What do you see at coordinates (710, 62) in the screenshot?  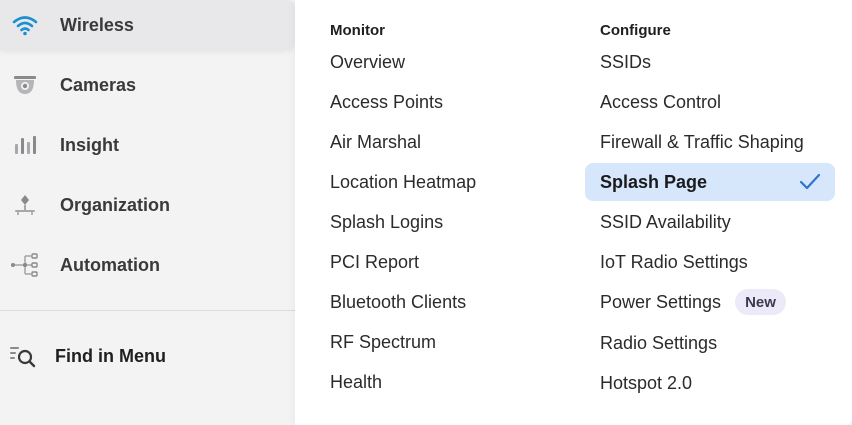 I see `menu-link-ssids: SSIDs` at bounding box center [710, 62].